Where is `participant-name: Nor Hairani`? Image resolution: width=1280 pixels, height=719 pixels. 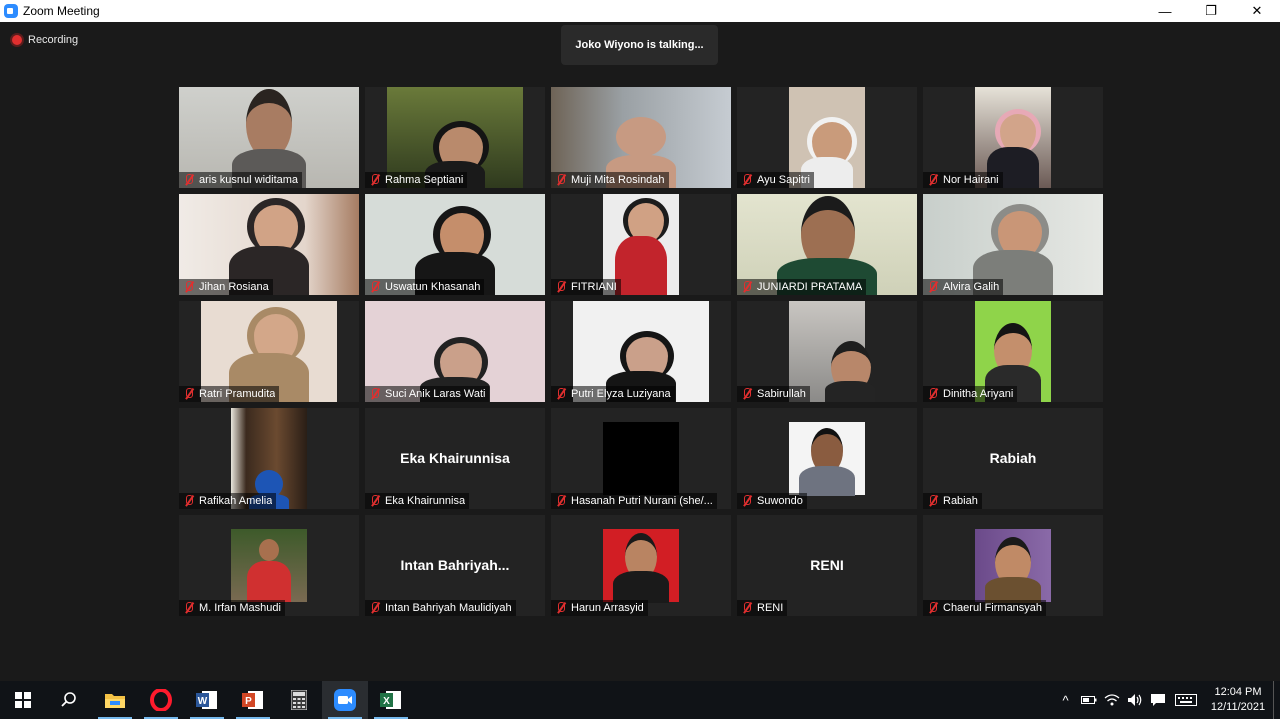 participant-name: Nor Hairani is located at coordinates (971, 180).